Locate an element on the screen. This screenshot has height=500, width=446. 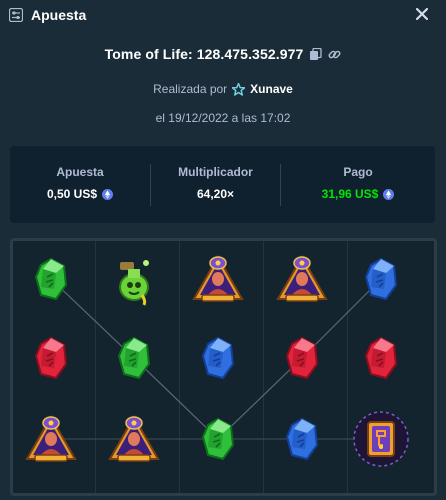
stat-bet-label: Apuesta is located at coordinates (80, 172).